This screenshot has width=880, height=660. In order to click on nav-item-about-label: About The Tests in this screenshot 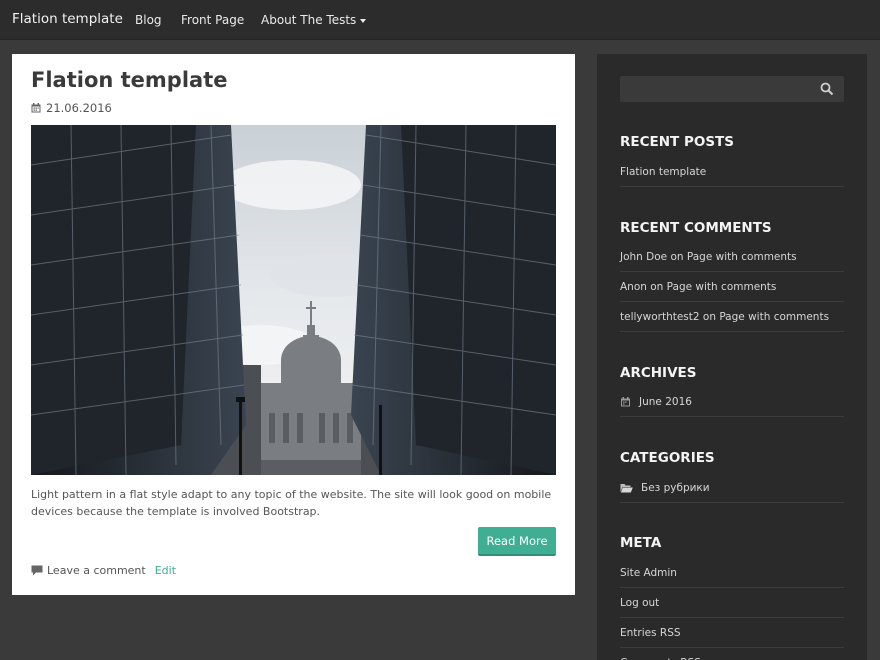, I will do `click(309, 20)`.